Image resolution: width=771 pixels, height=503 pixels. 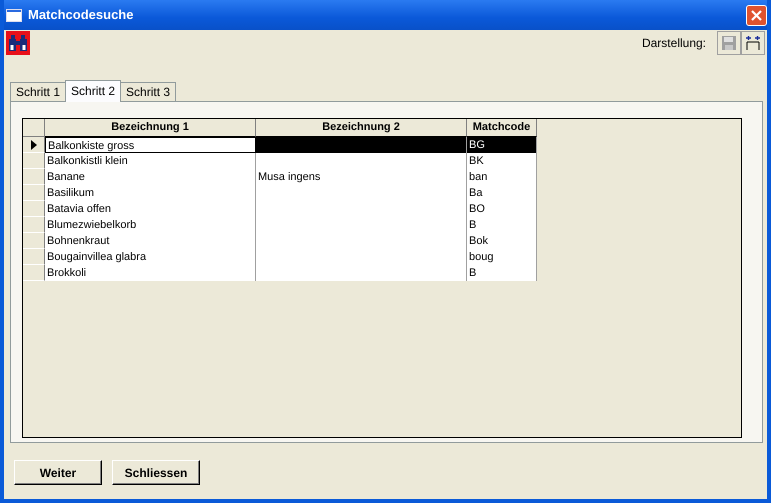 I want to click on row-header, so click(x=34, y=145).